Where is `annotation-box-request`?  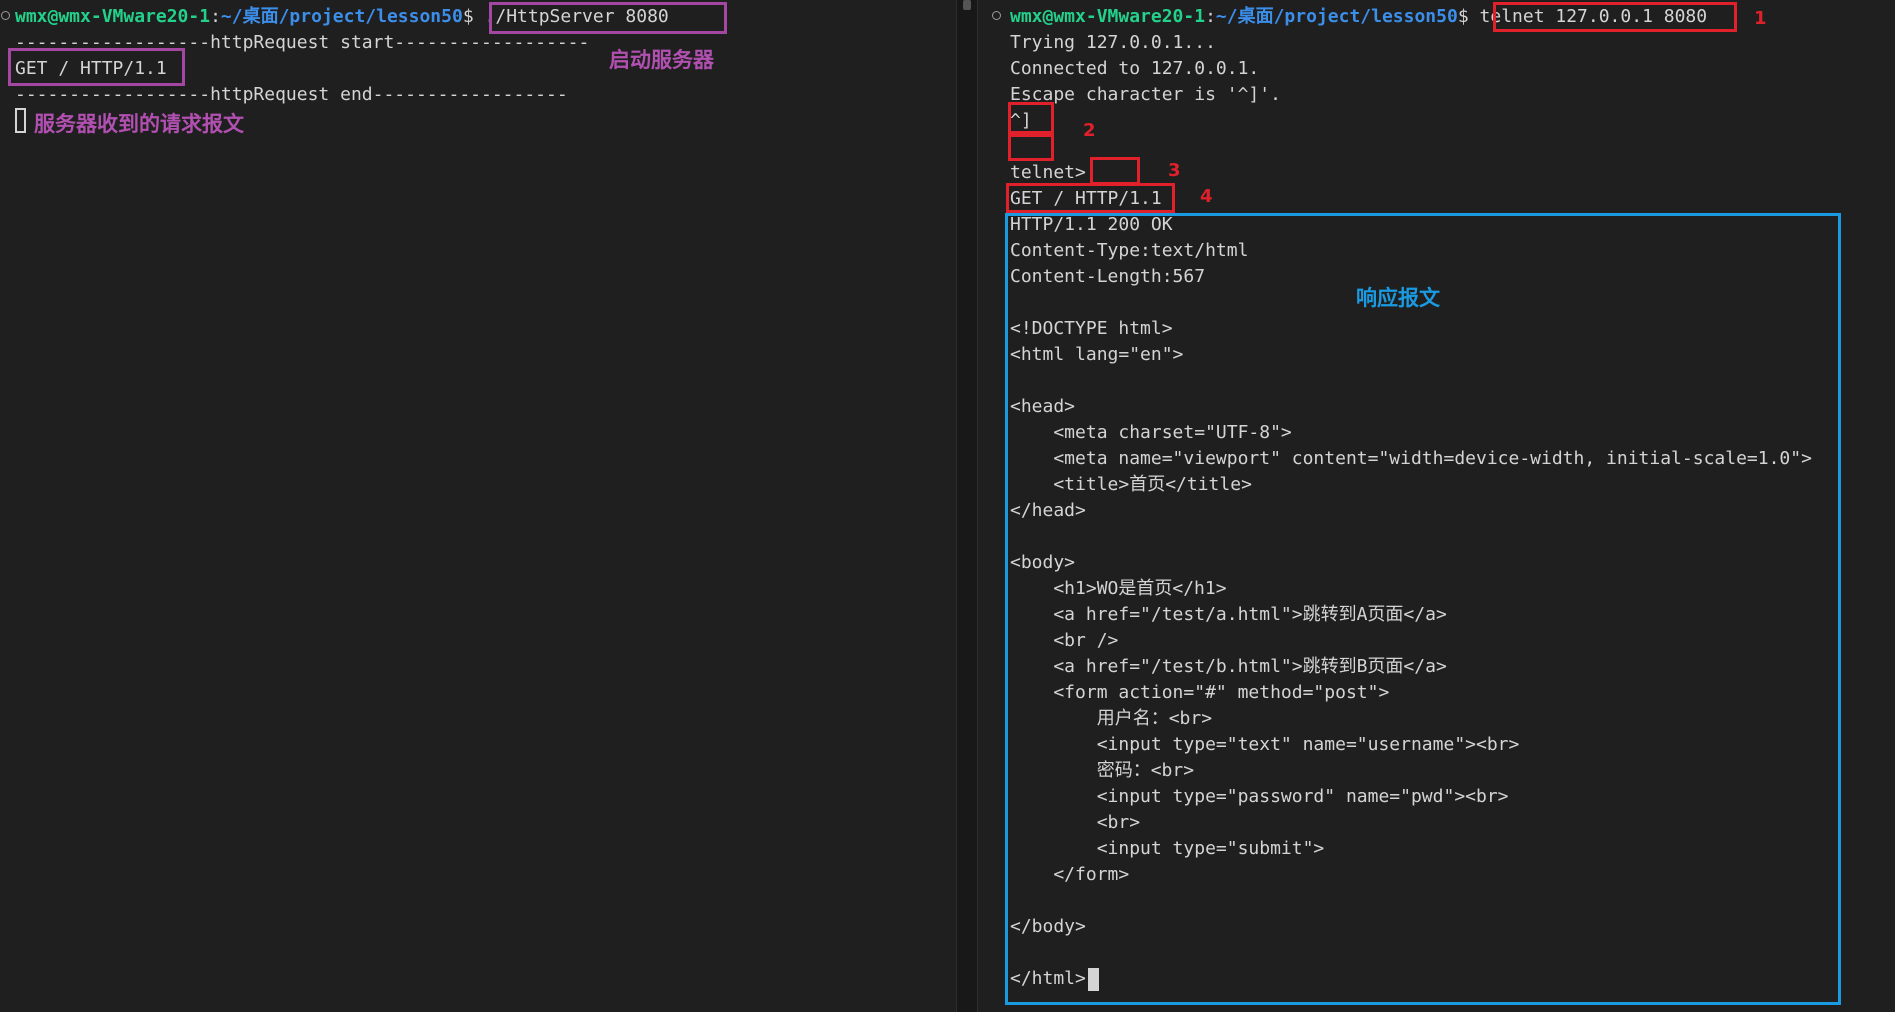
annotation-box-request is located at coordinates (96, 67).